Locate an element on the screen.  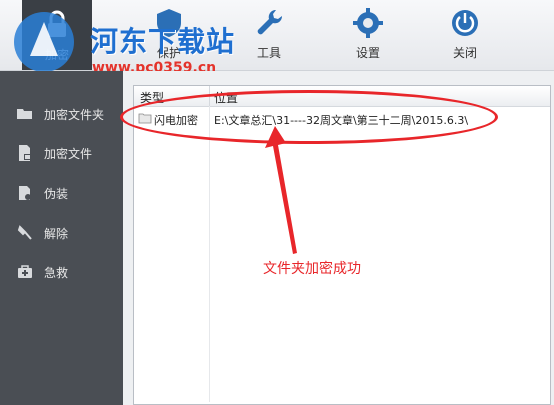
sidebar-item-encrypt-file: 加密文件 is located at coordinates (61, 153).